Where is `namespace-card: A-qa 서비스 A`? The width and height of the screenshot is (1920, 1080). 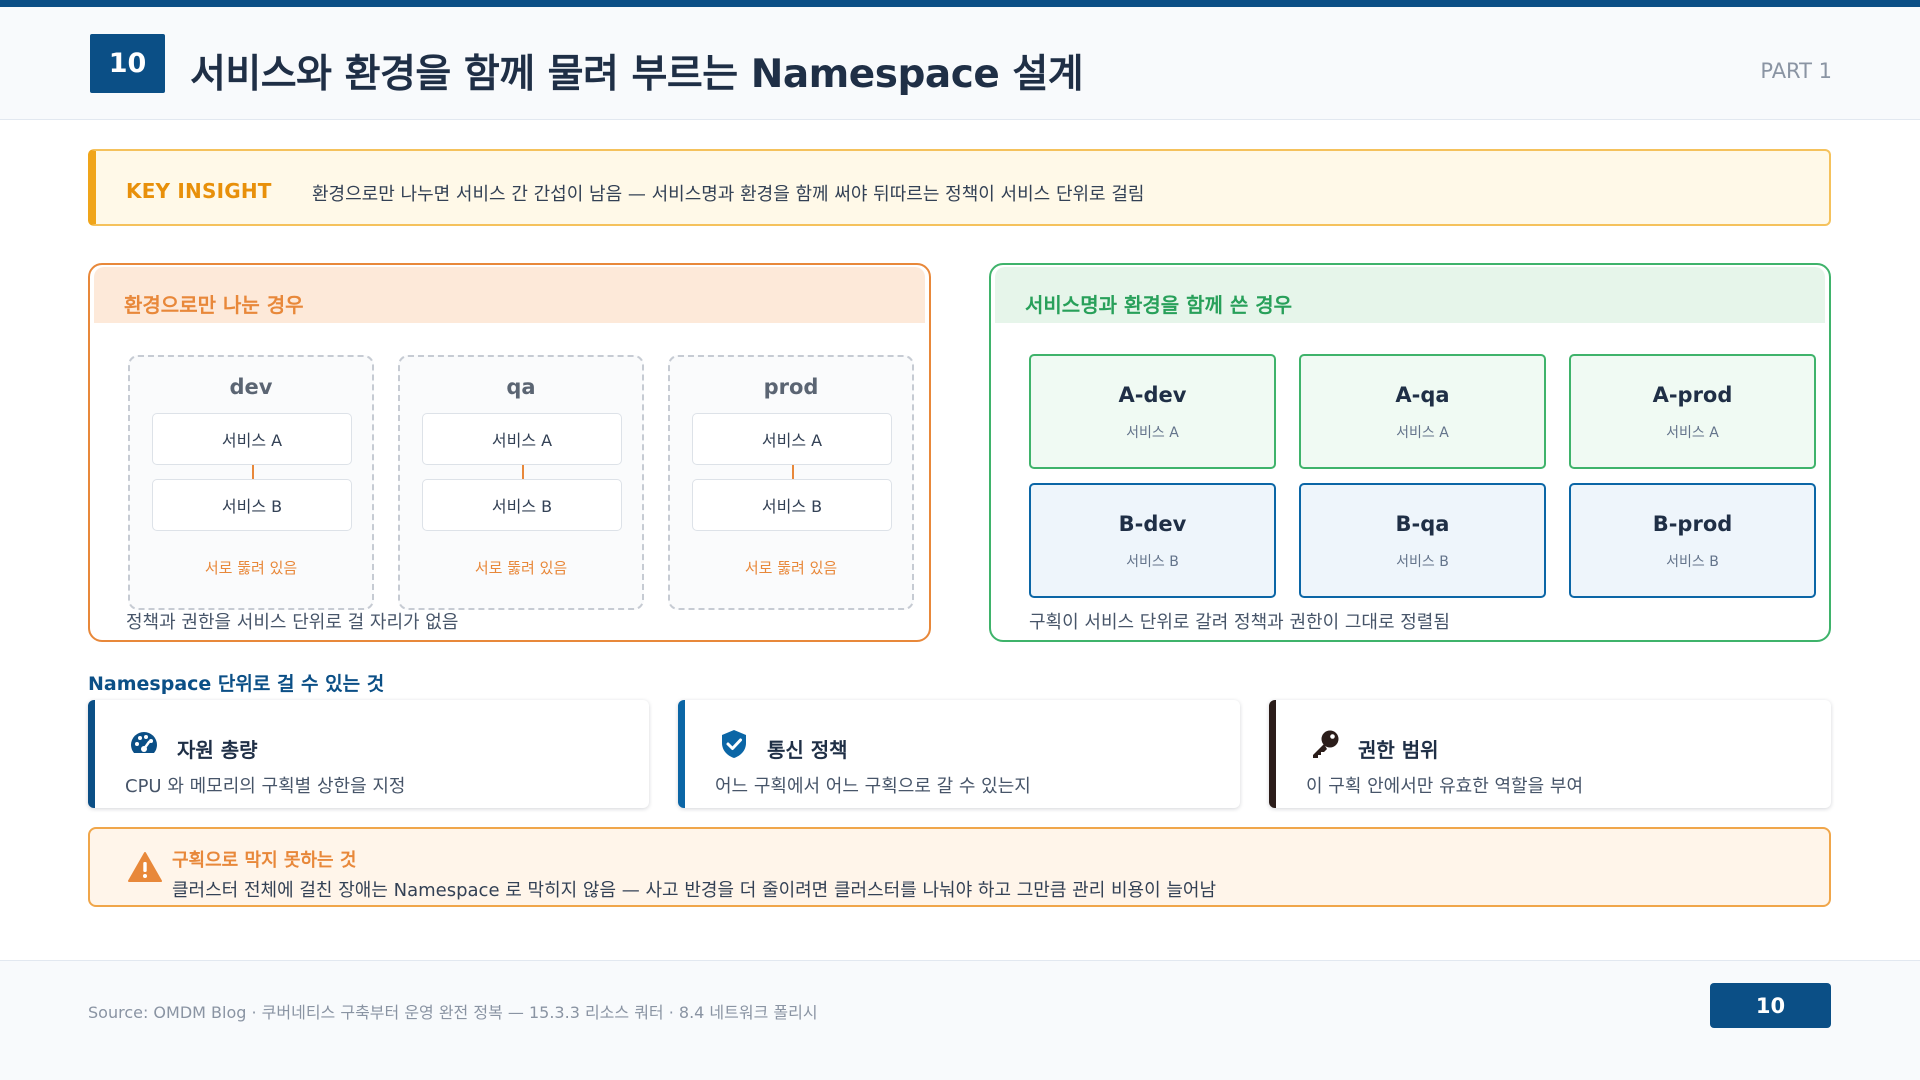 namespace-card: A-qa 서비스 A is located at coordinates (1422, 411).